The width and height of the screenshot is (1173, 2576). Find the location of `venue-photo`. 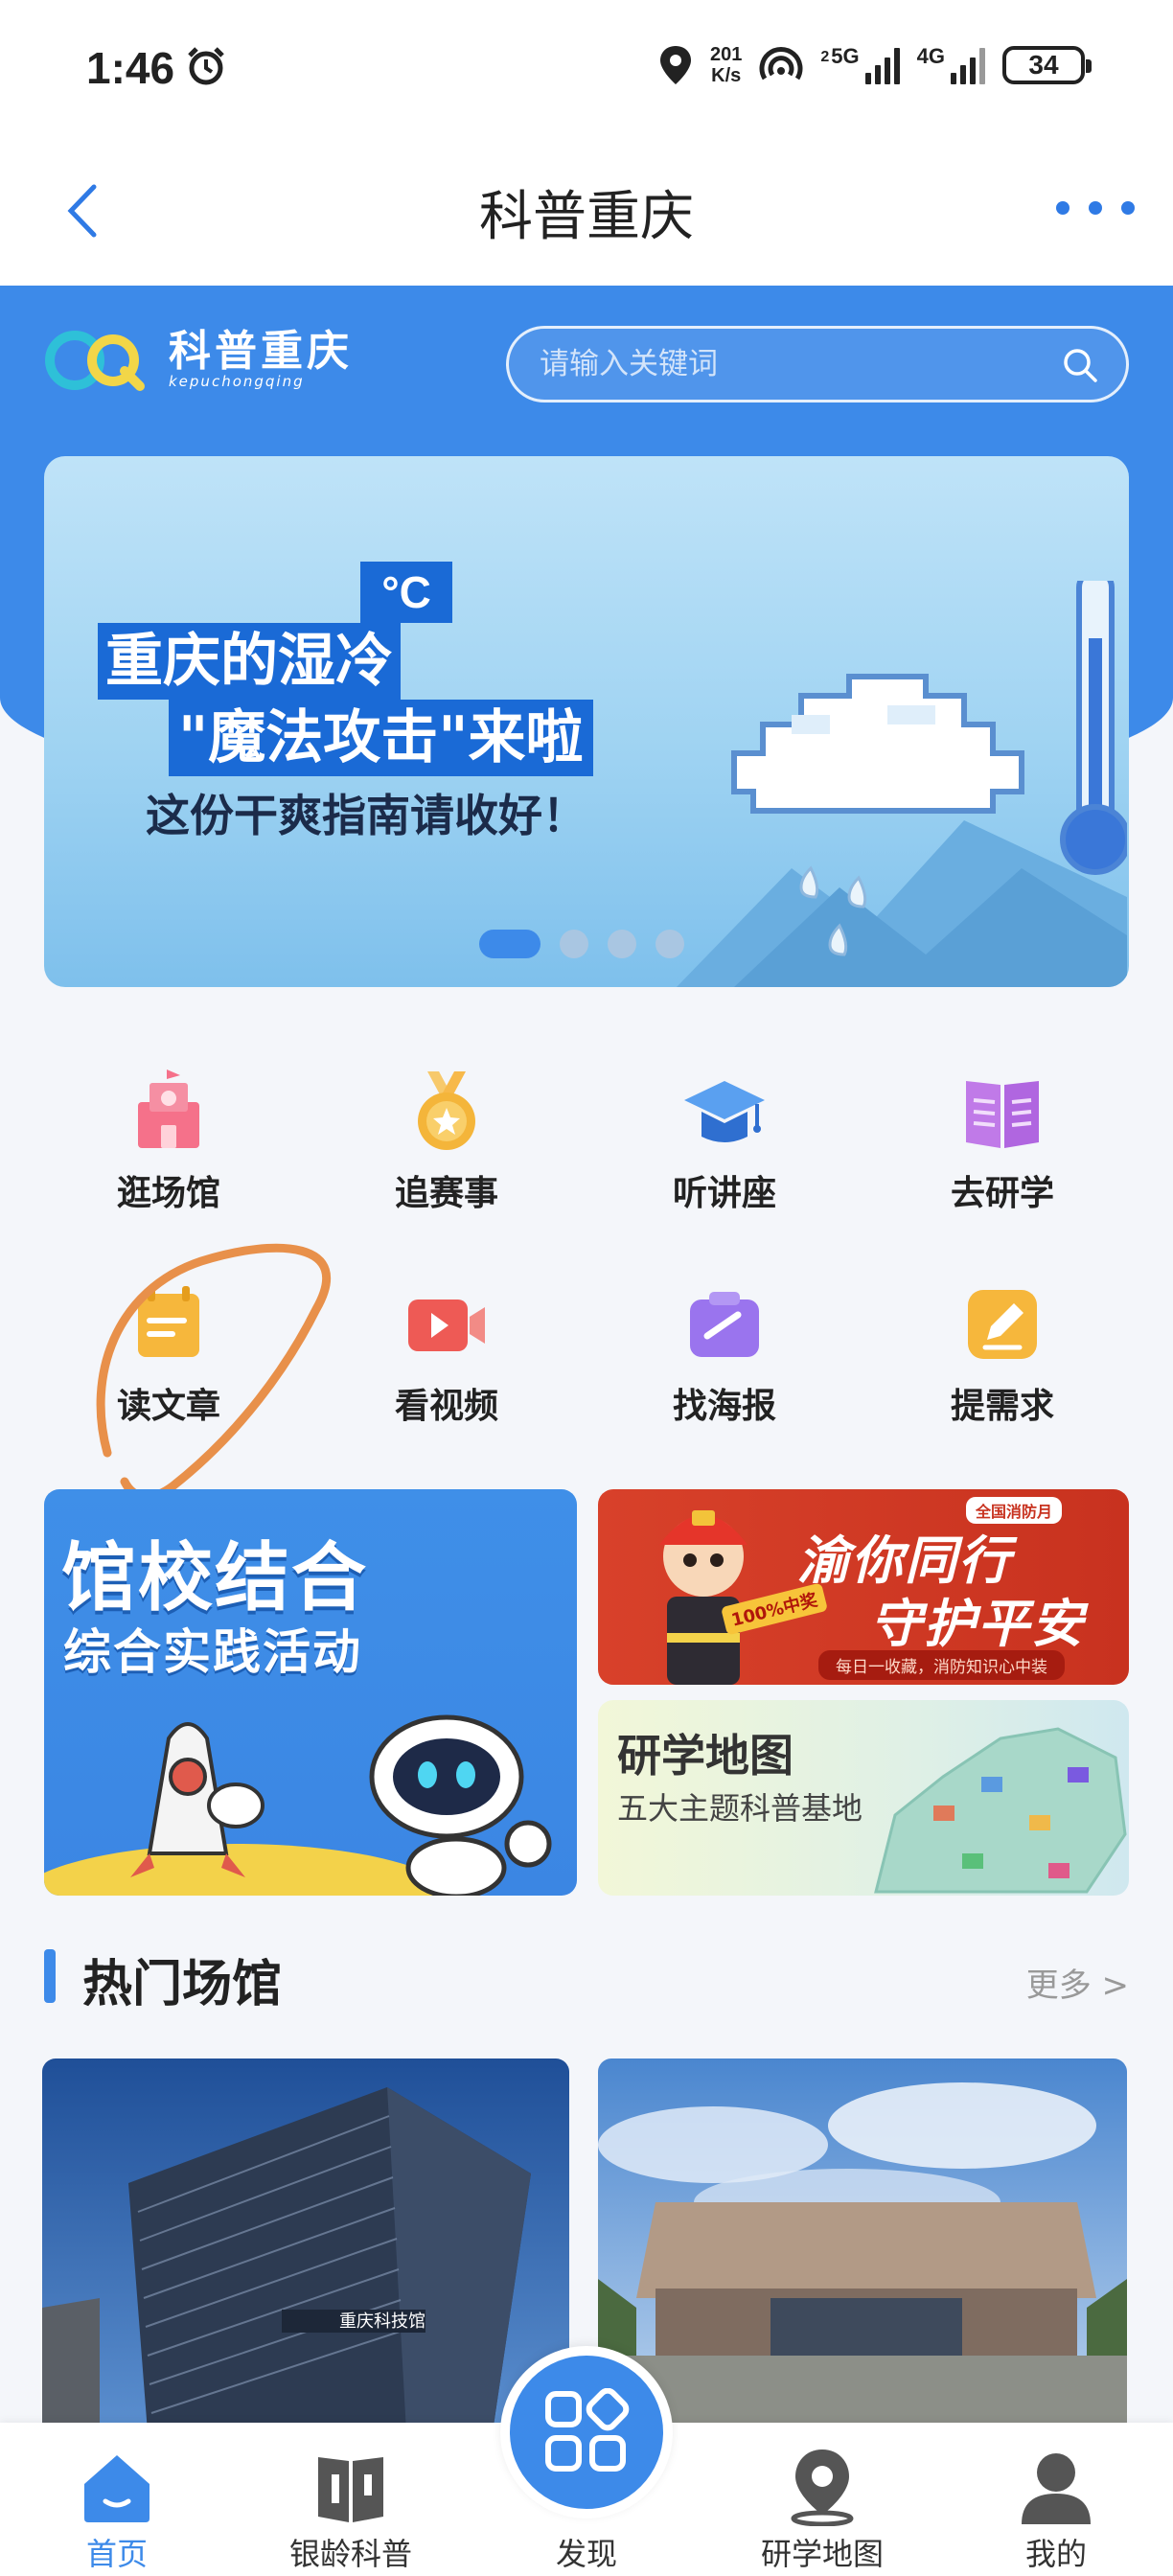

venue-photo is located at coordinates (862, 2245).